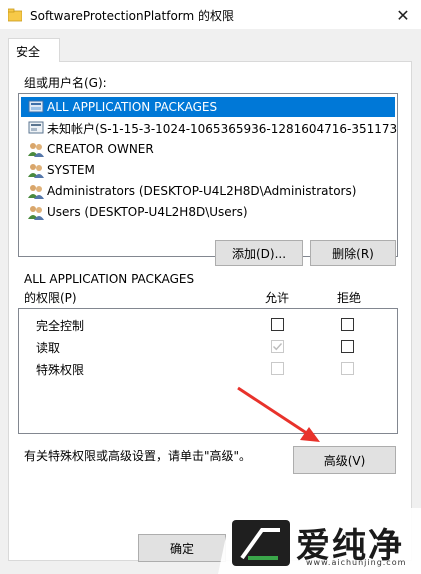 This screenshot has width=421, height=574. I want to click on list-item-label: SYSTEM, so click(71, 170).